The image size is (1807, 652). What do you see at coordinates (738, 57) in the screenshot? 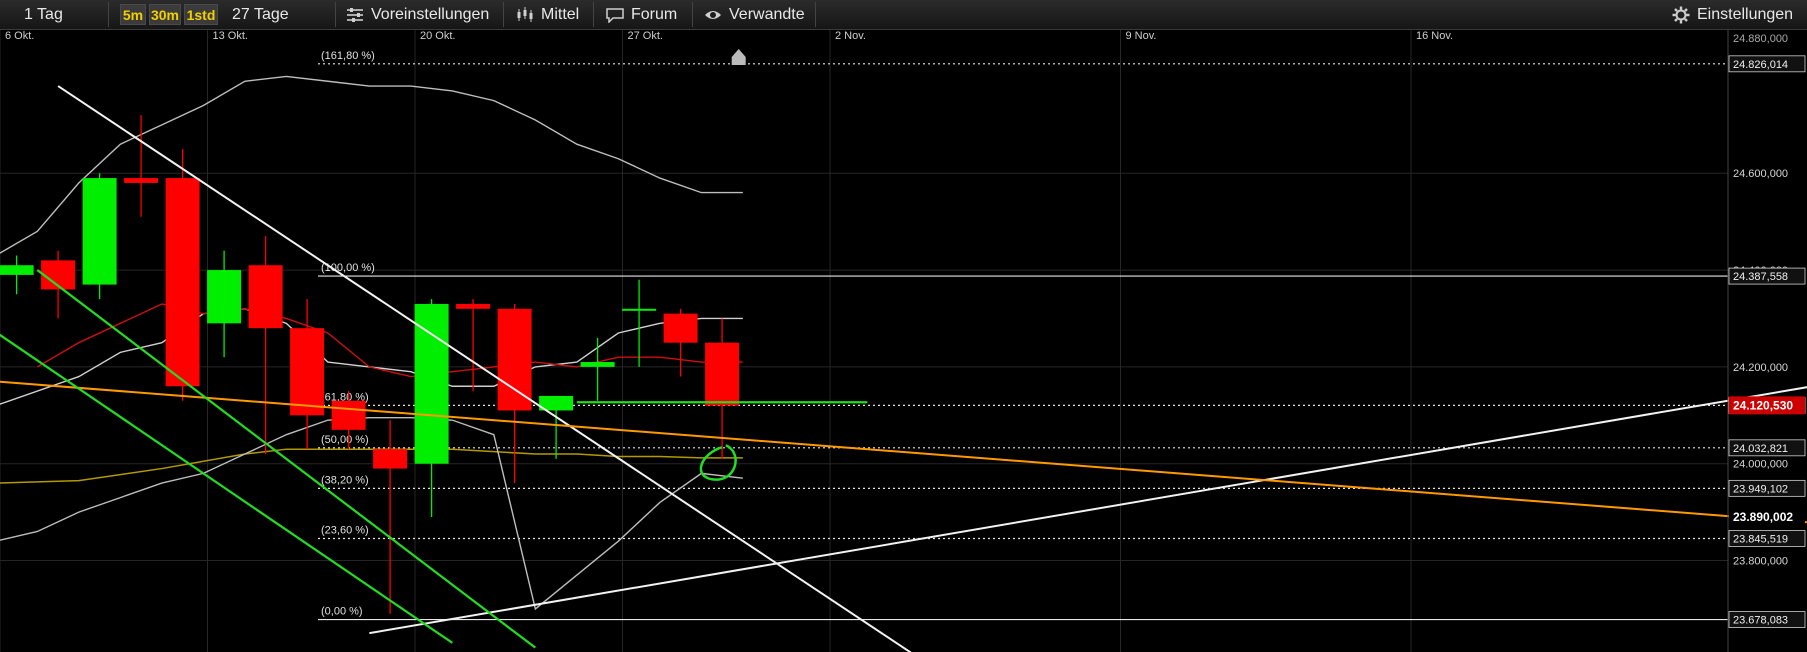
I see `arrow-marker-icon` at bounding box center [738, 57].